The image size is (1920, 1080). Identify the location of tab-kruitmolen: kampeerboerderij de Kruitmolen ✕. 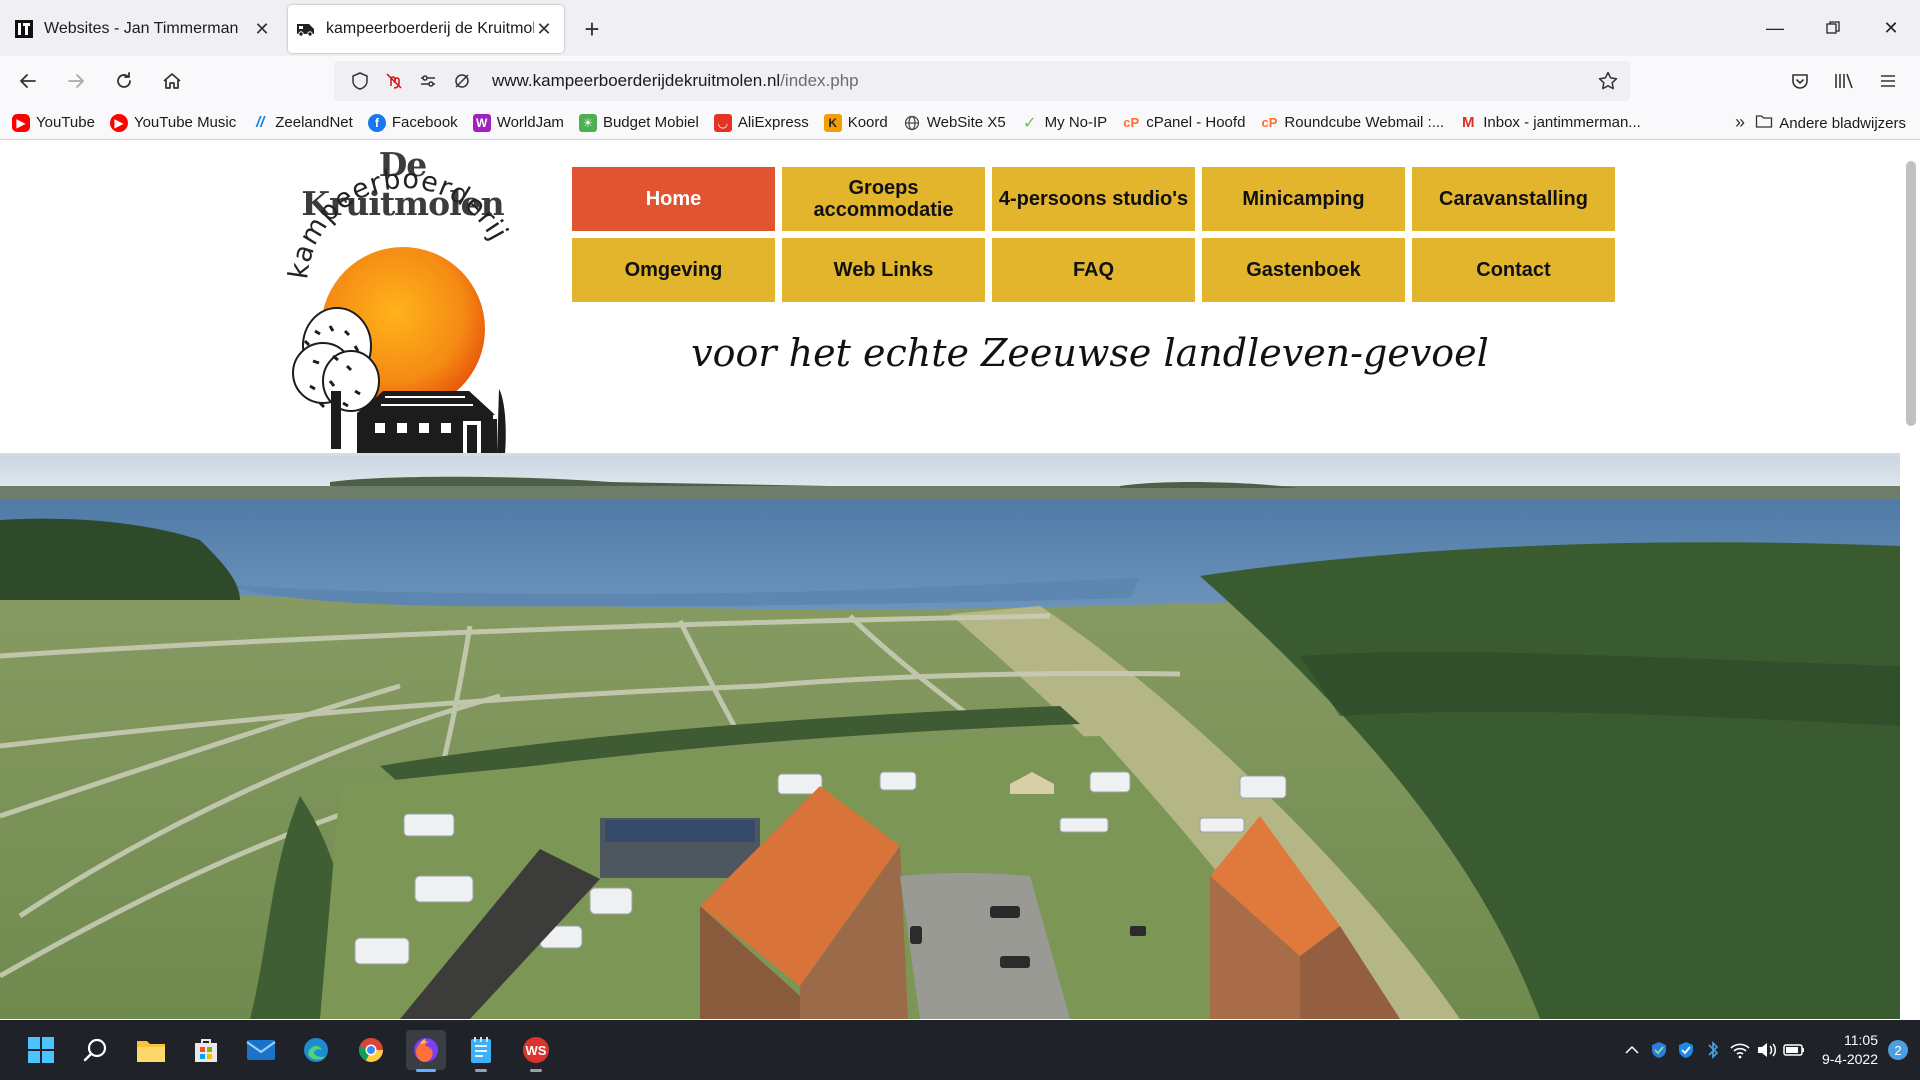
(426, 29).